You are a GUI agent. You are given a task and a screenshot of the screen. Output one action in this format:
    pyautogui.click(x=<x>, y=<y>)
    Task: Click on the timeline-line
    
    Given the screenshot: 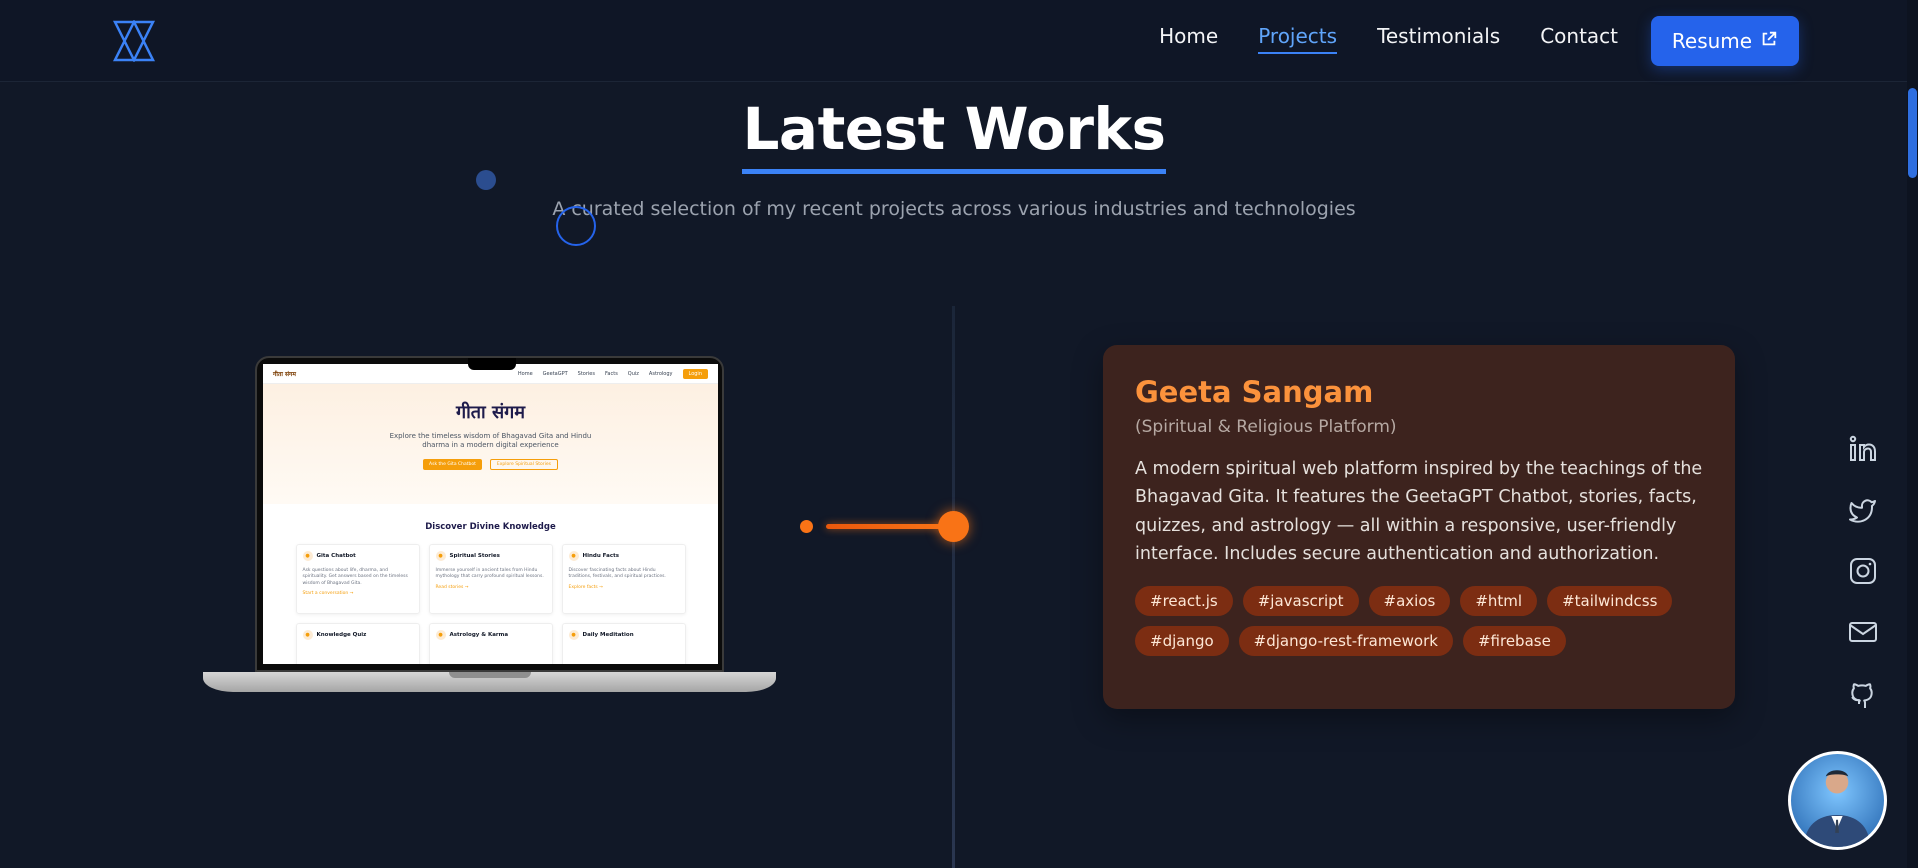 What is the action you would take?
    pyautogui.click(x=953, y=587)
    